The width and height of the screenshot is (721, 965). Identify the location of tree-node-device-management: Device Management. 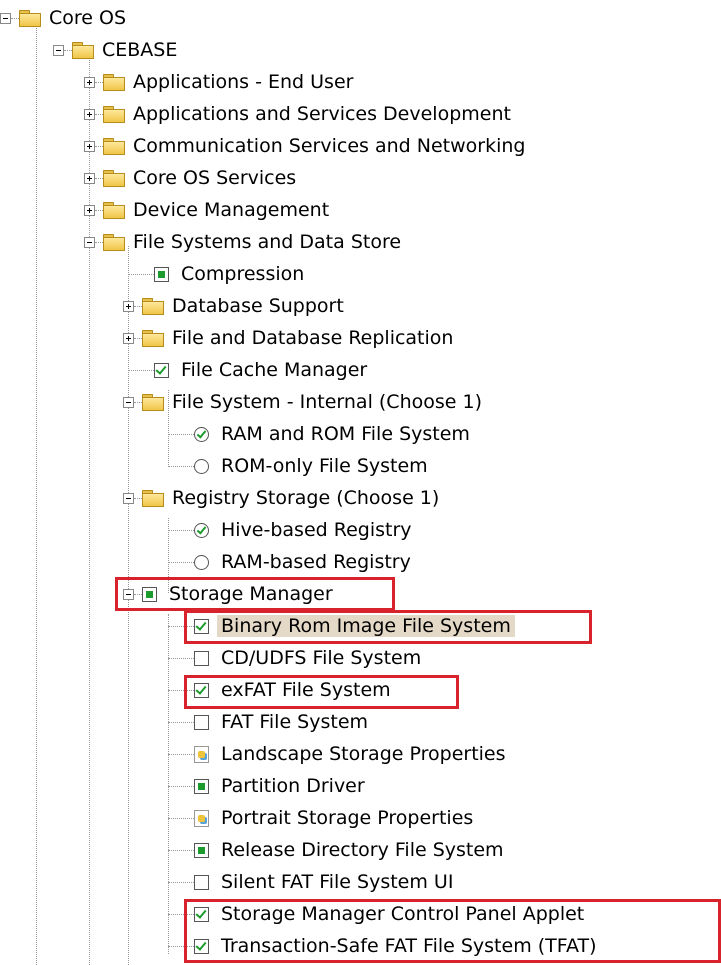
(206, 210).